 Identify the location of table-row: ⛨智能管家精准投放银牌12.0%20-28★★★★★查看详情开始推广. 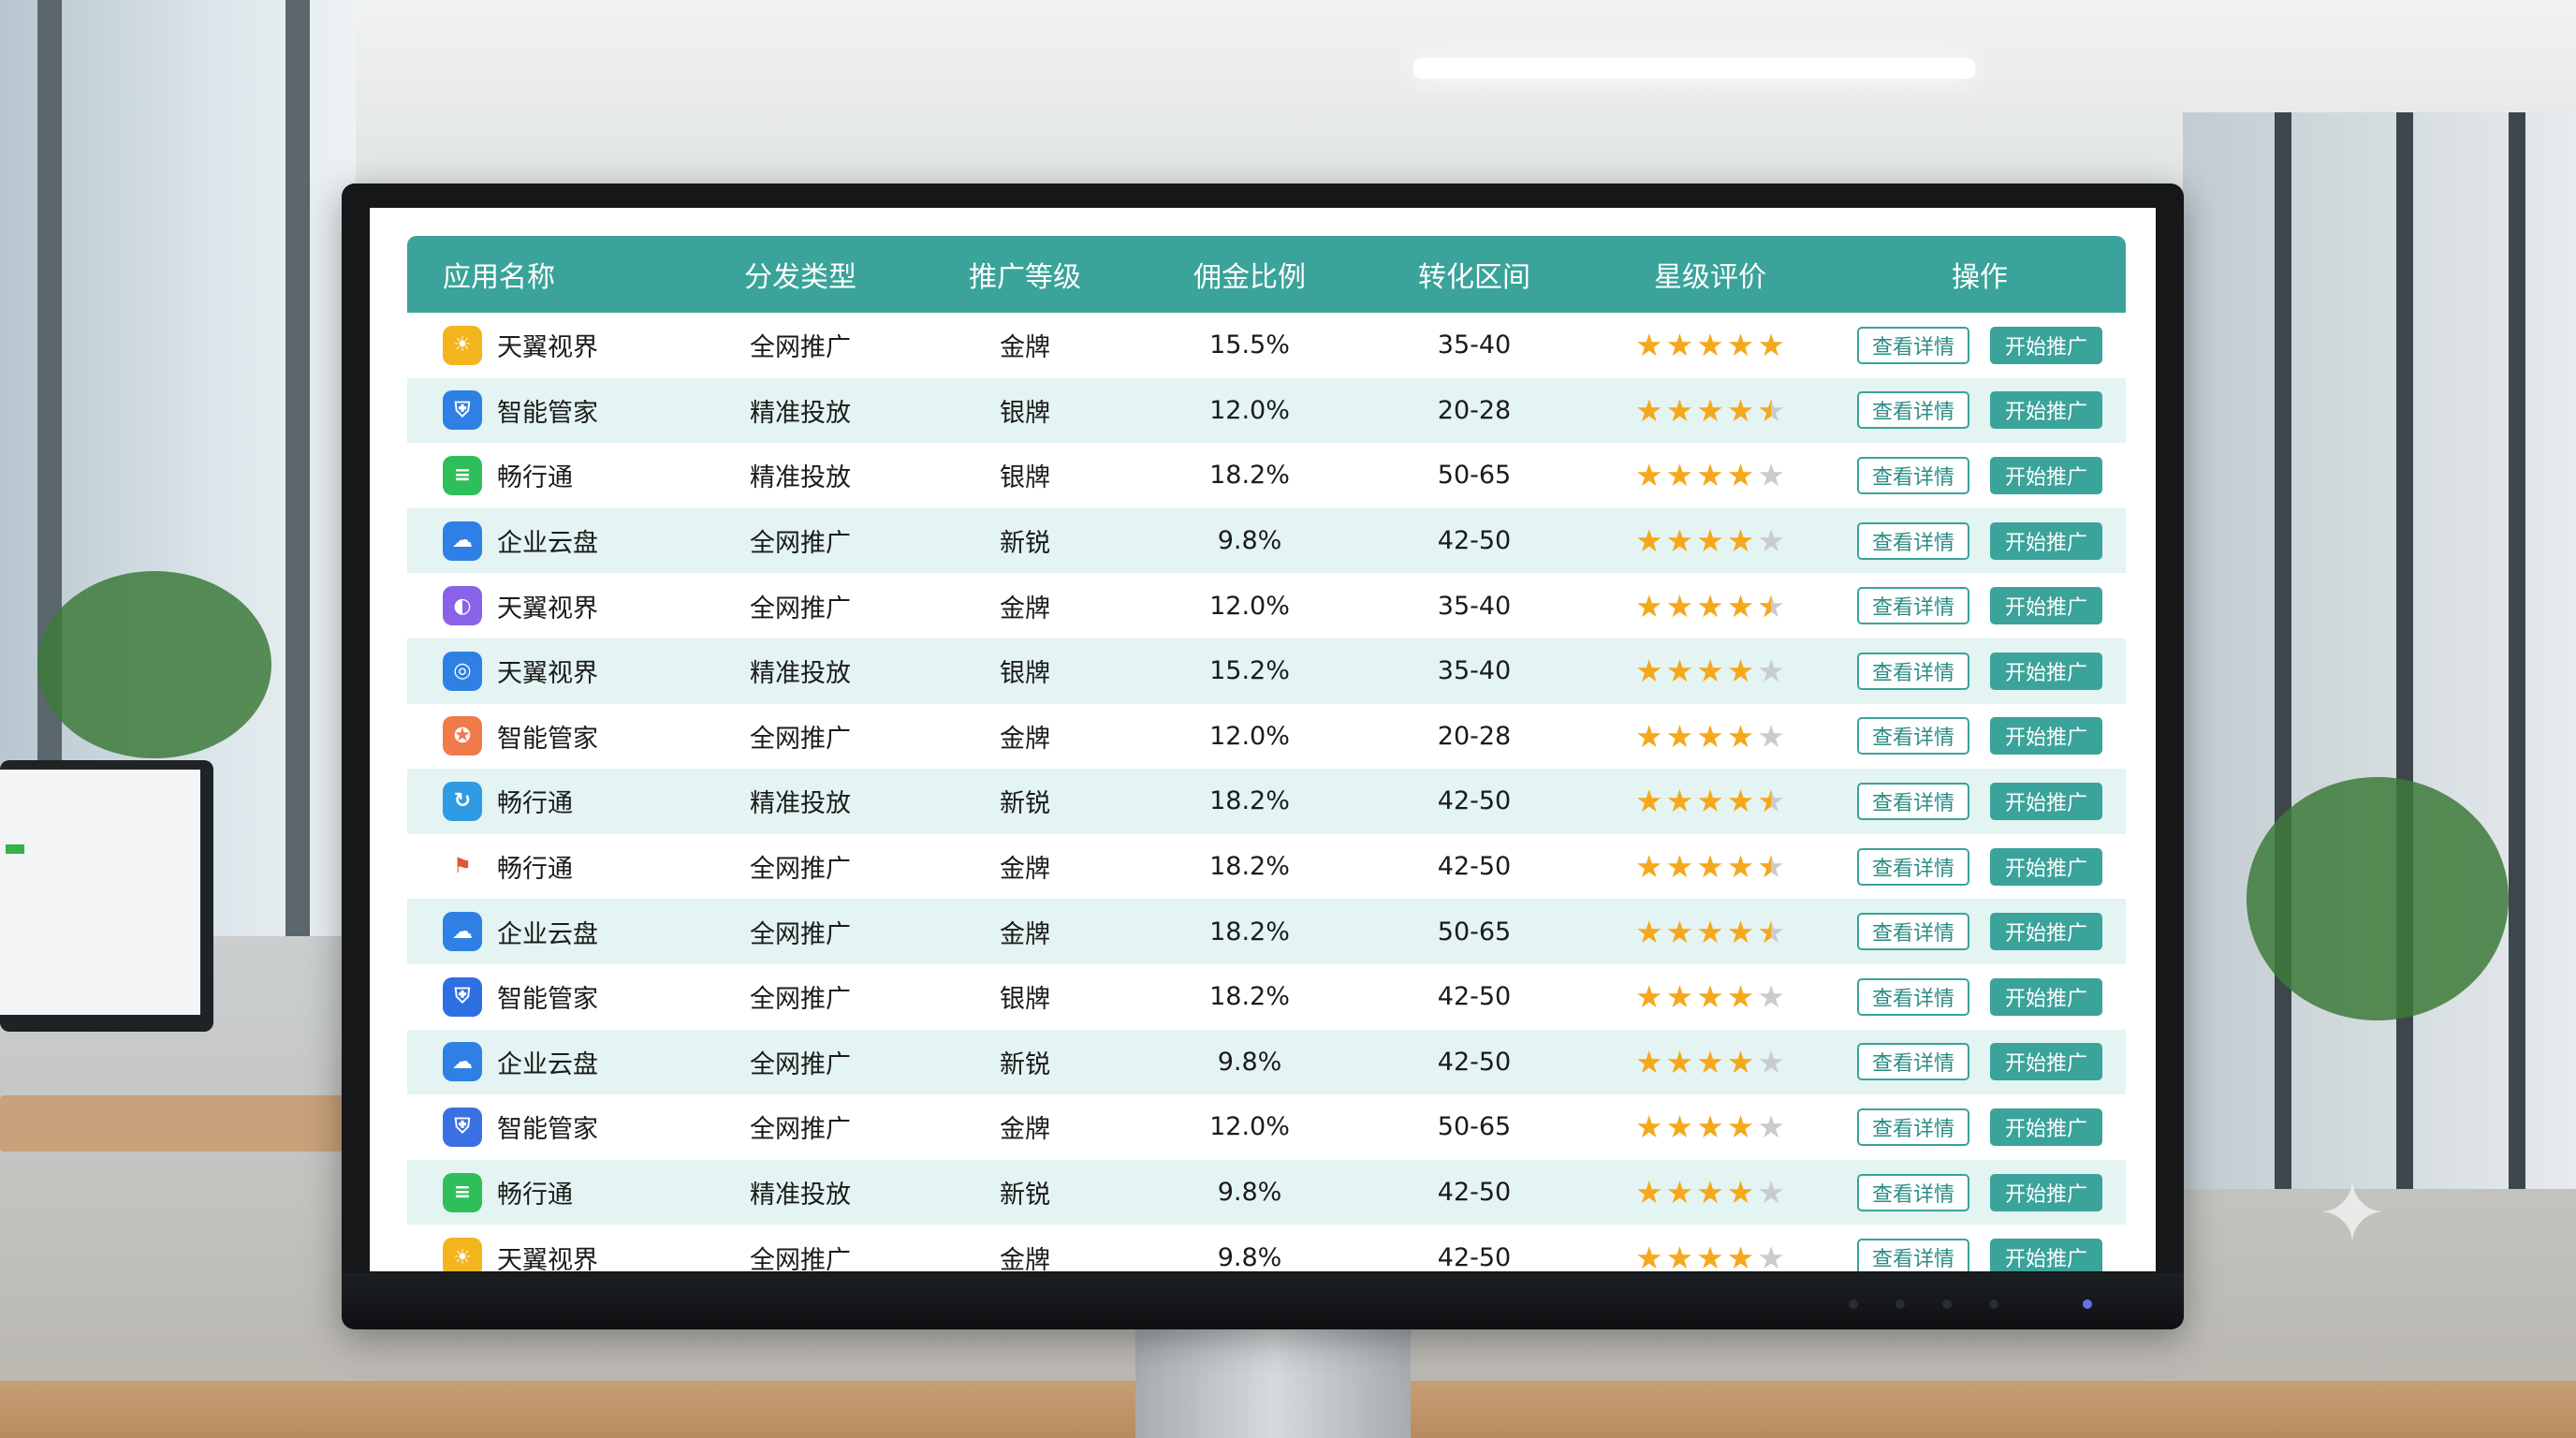
(1266, 410).